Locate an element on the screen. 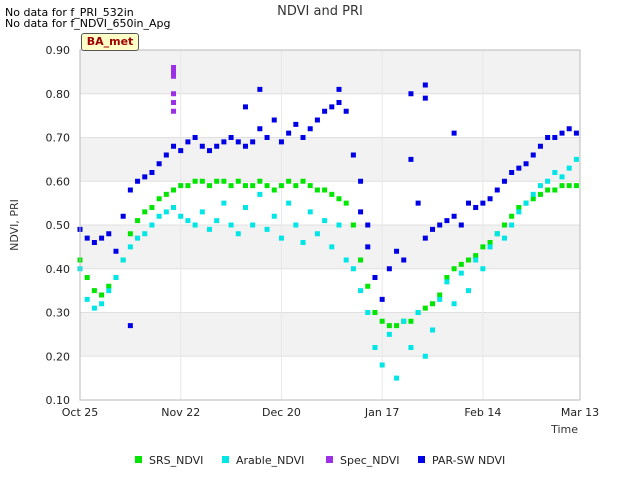  x-tick-label: Feb 14 is located at coordinates (482, 412).